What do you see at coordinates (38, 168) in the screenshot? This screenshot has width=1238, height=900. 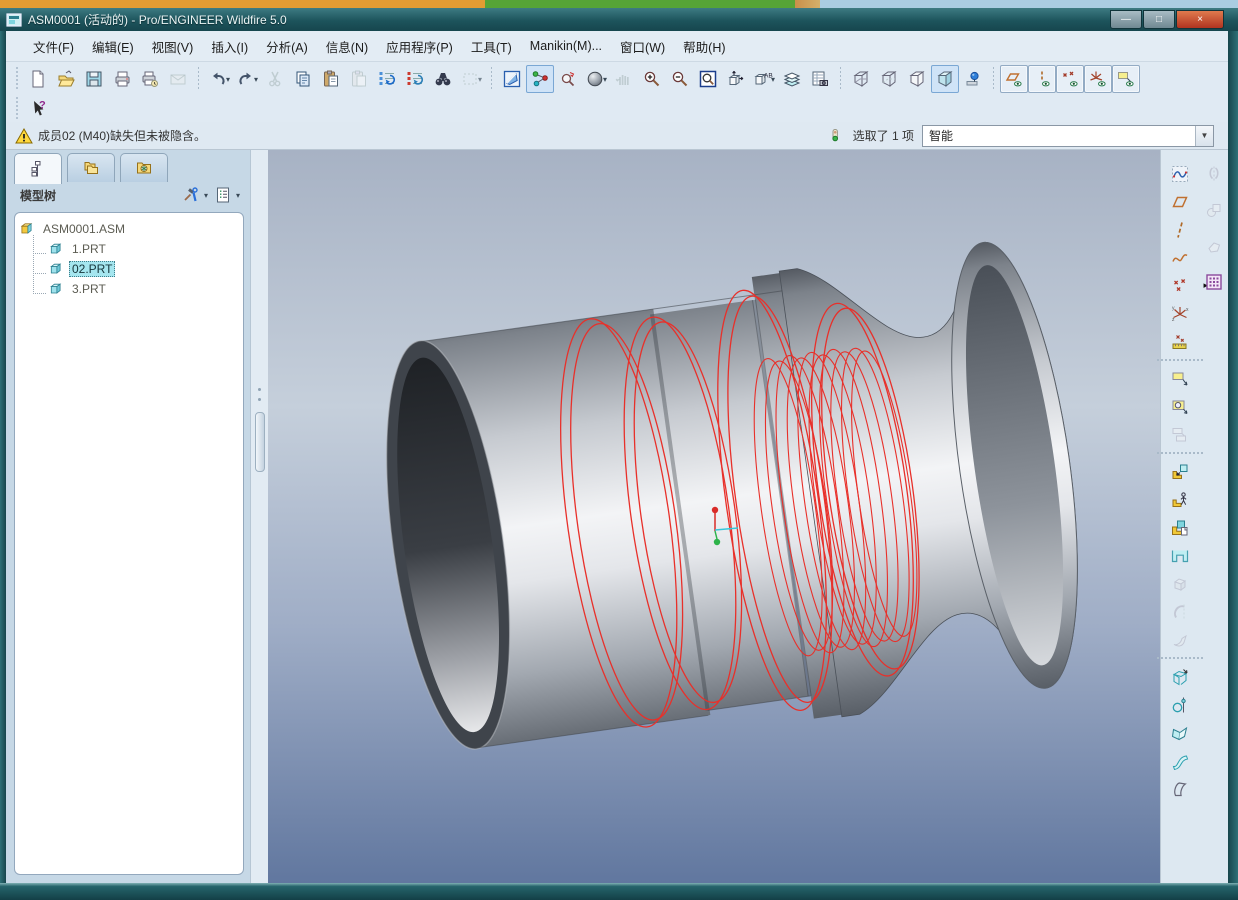 I see `tab-model-tree` at bounding box center [38, 168].